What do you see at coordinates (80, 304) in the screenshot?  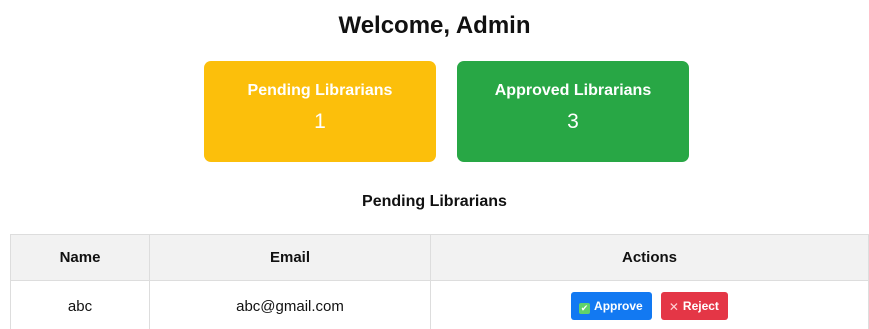 I see `librarian-name: abc` at bounding box center [80, 304].